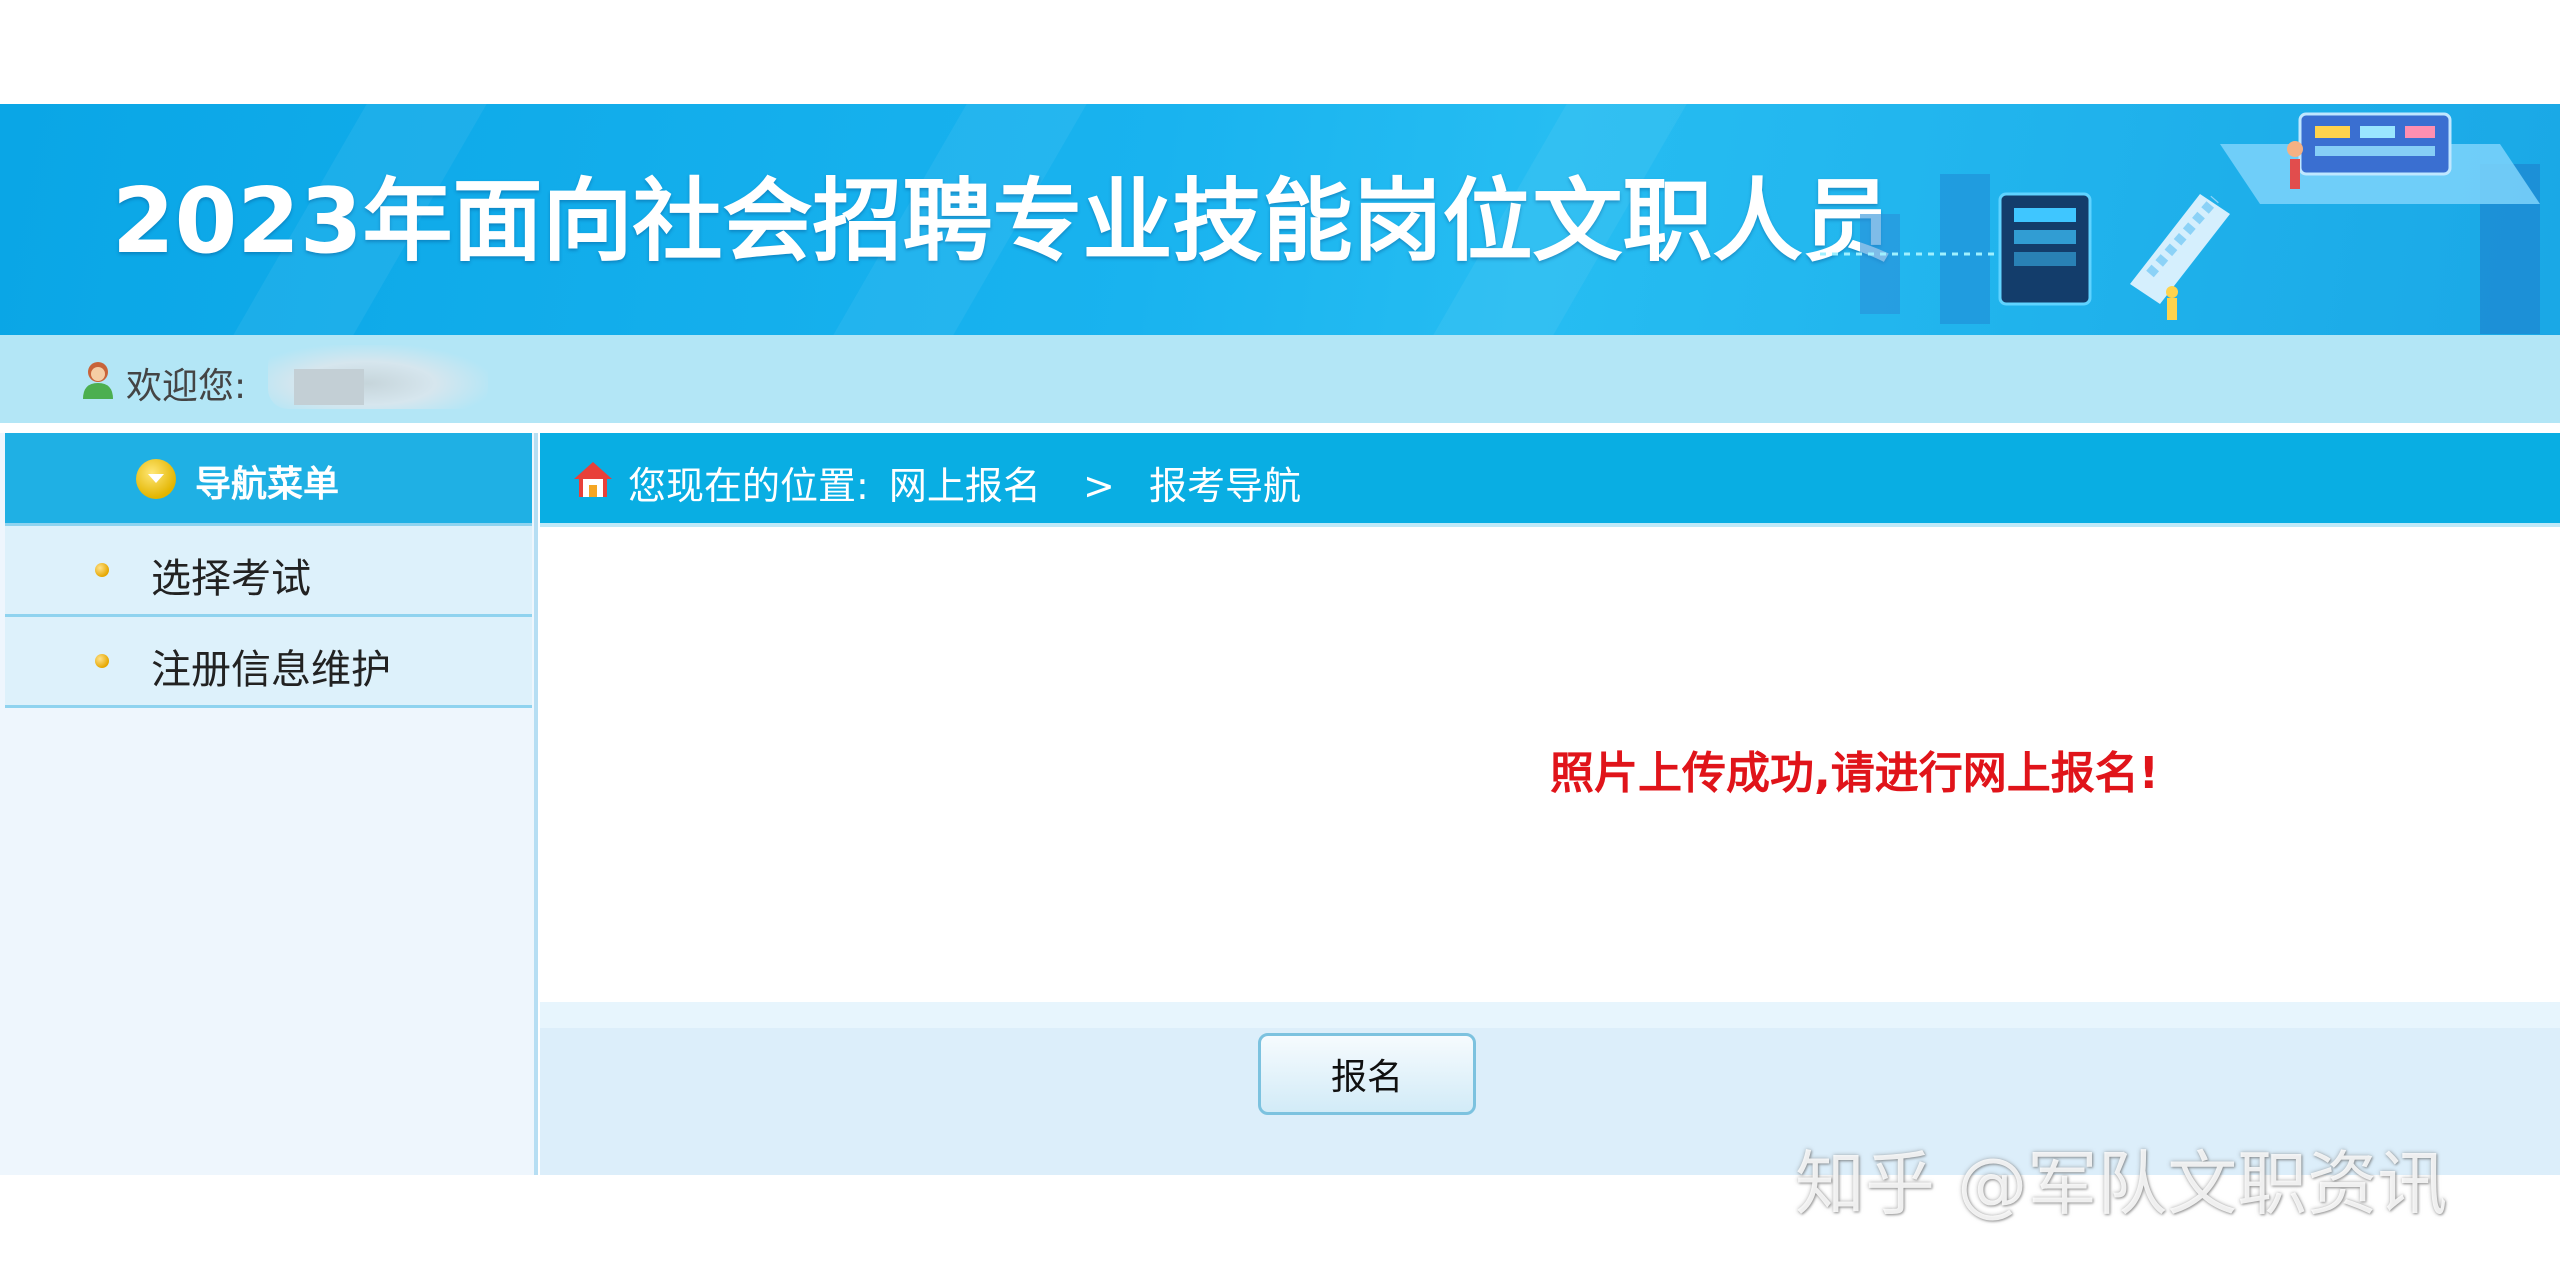  I want to click on page-title: 2023年面向社会招聘专业技能岗位文职人员, so click(1002, 221).